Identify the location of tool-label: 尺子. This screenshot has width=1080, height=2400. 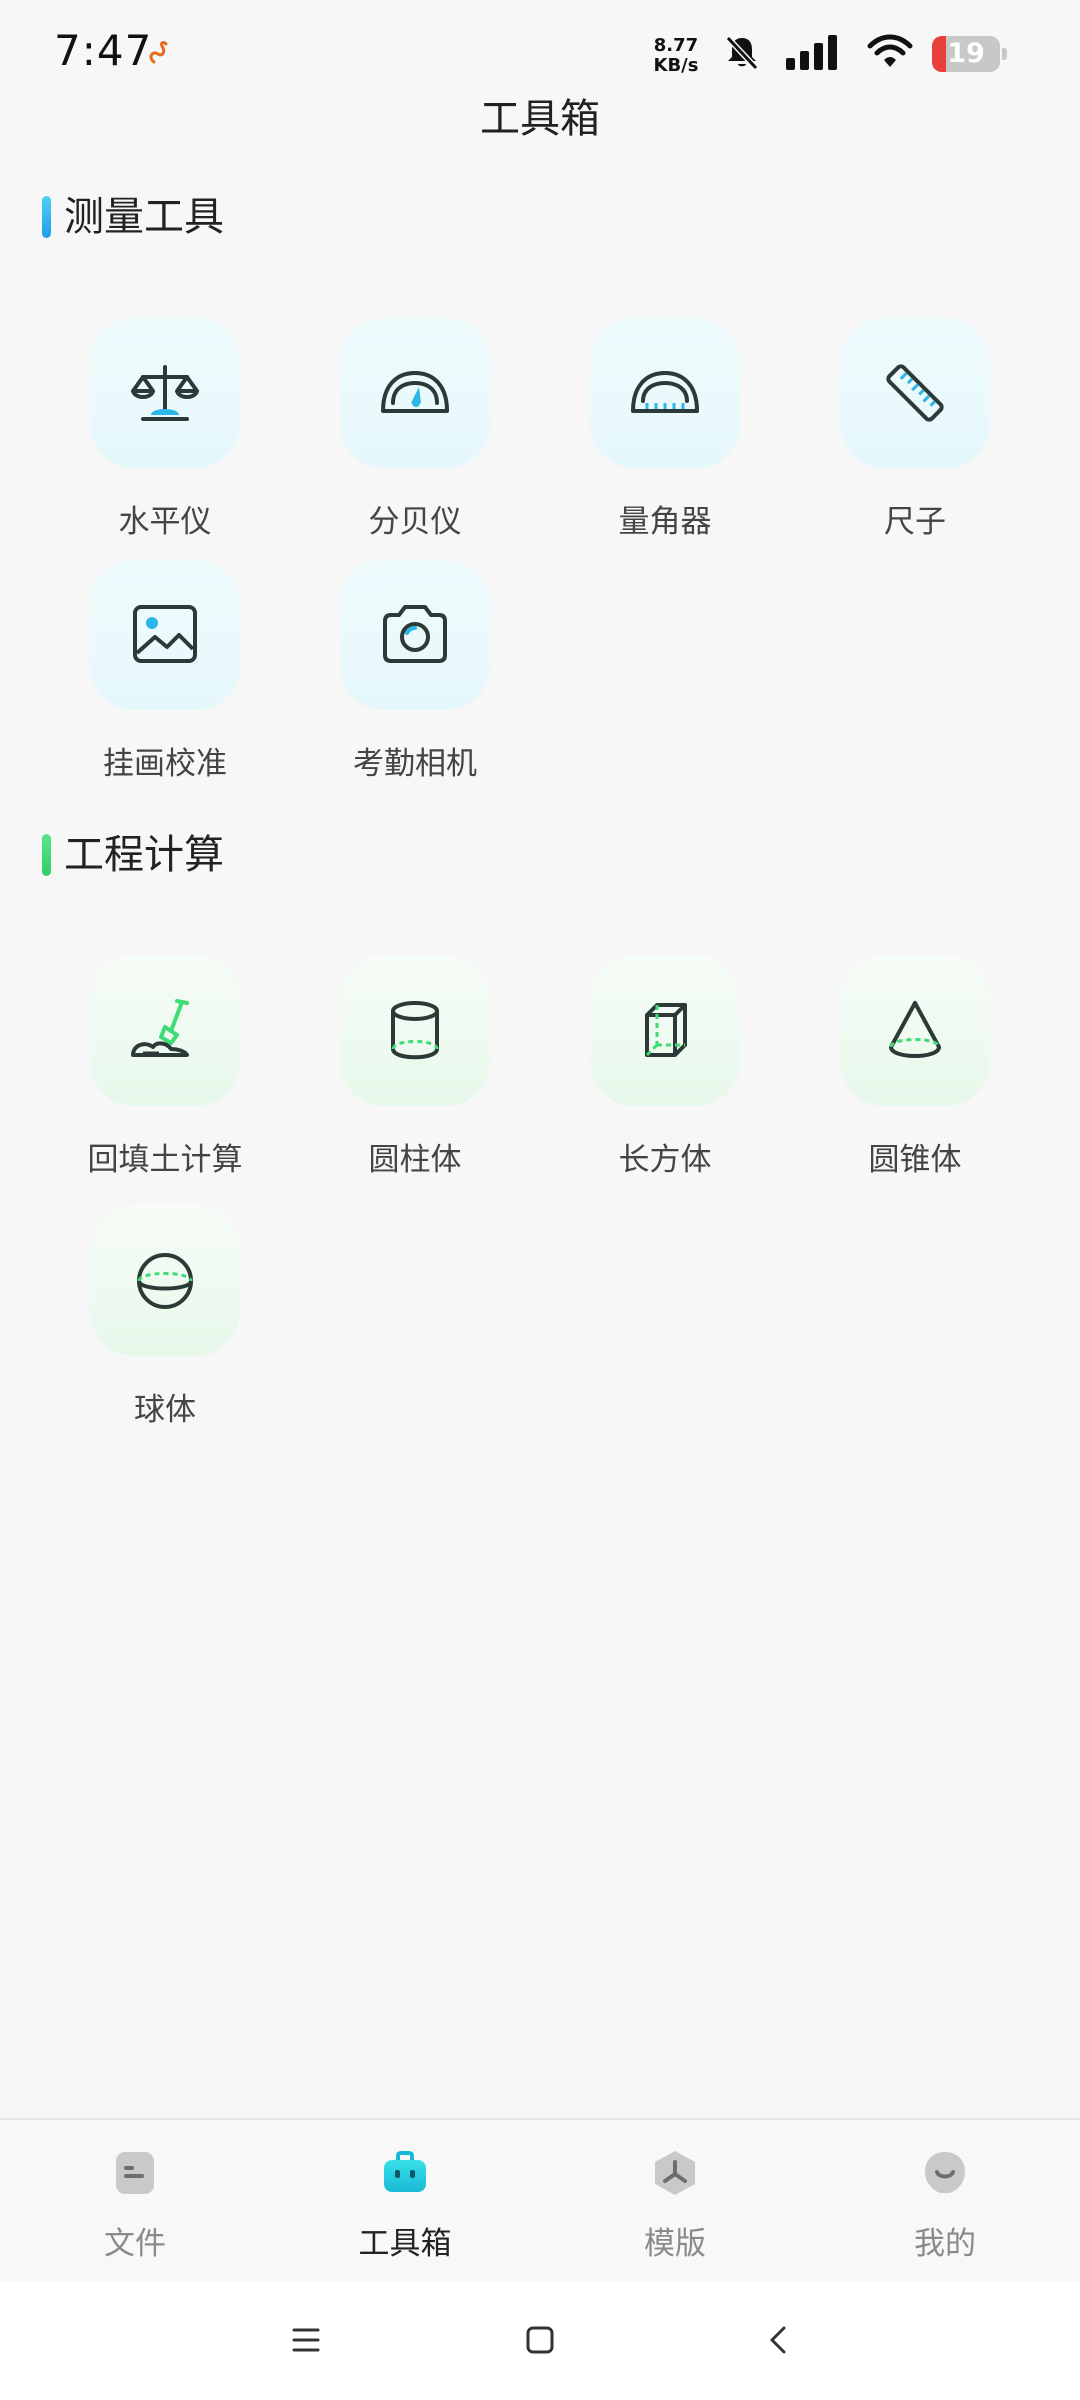
(915, 522).